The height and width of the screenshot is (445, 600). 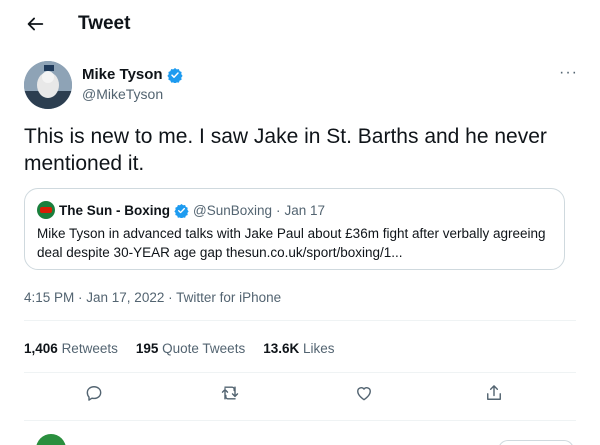 I want to click on share-icon, so click(x=494, y=392).